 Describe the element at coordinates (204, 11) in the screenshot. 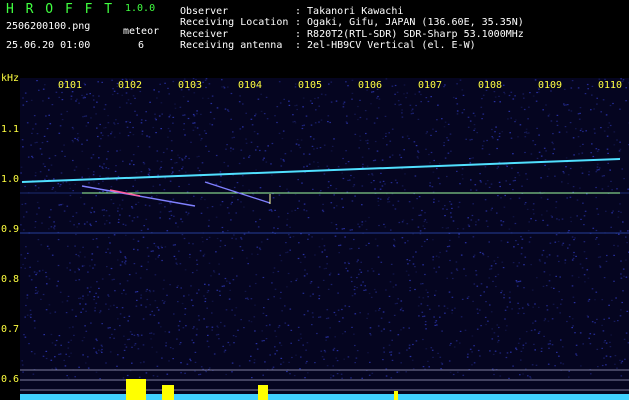

I see `observer-label: Observer` at that location.